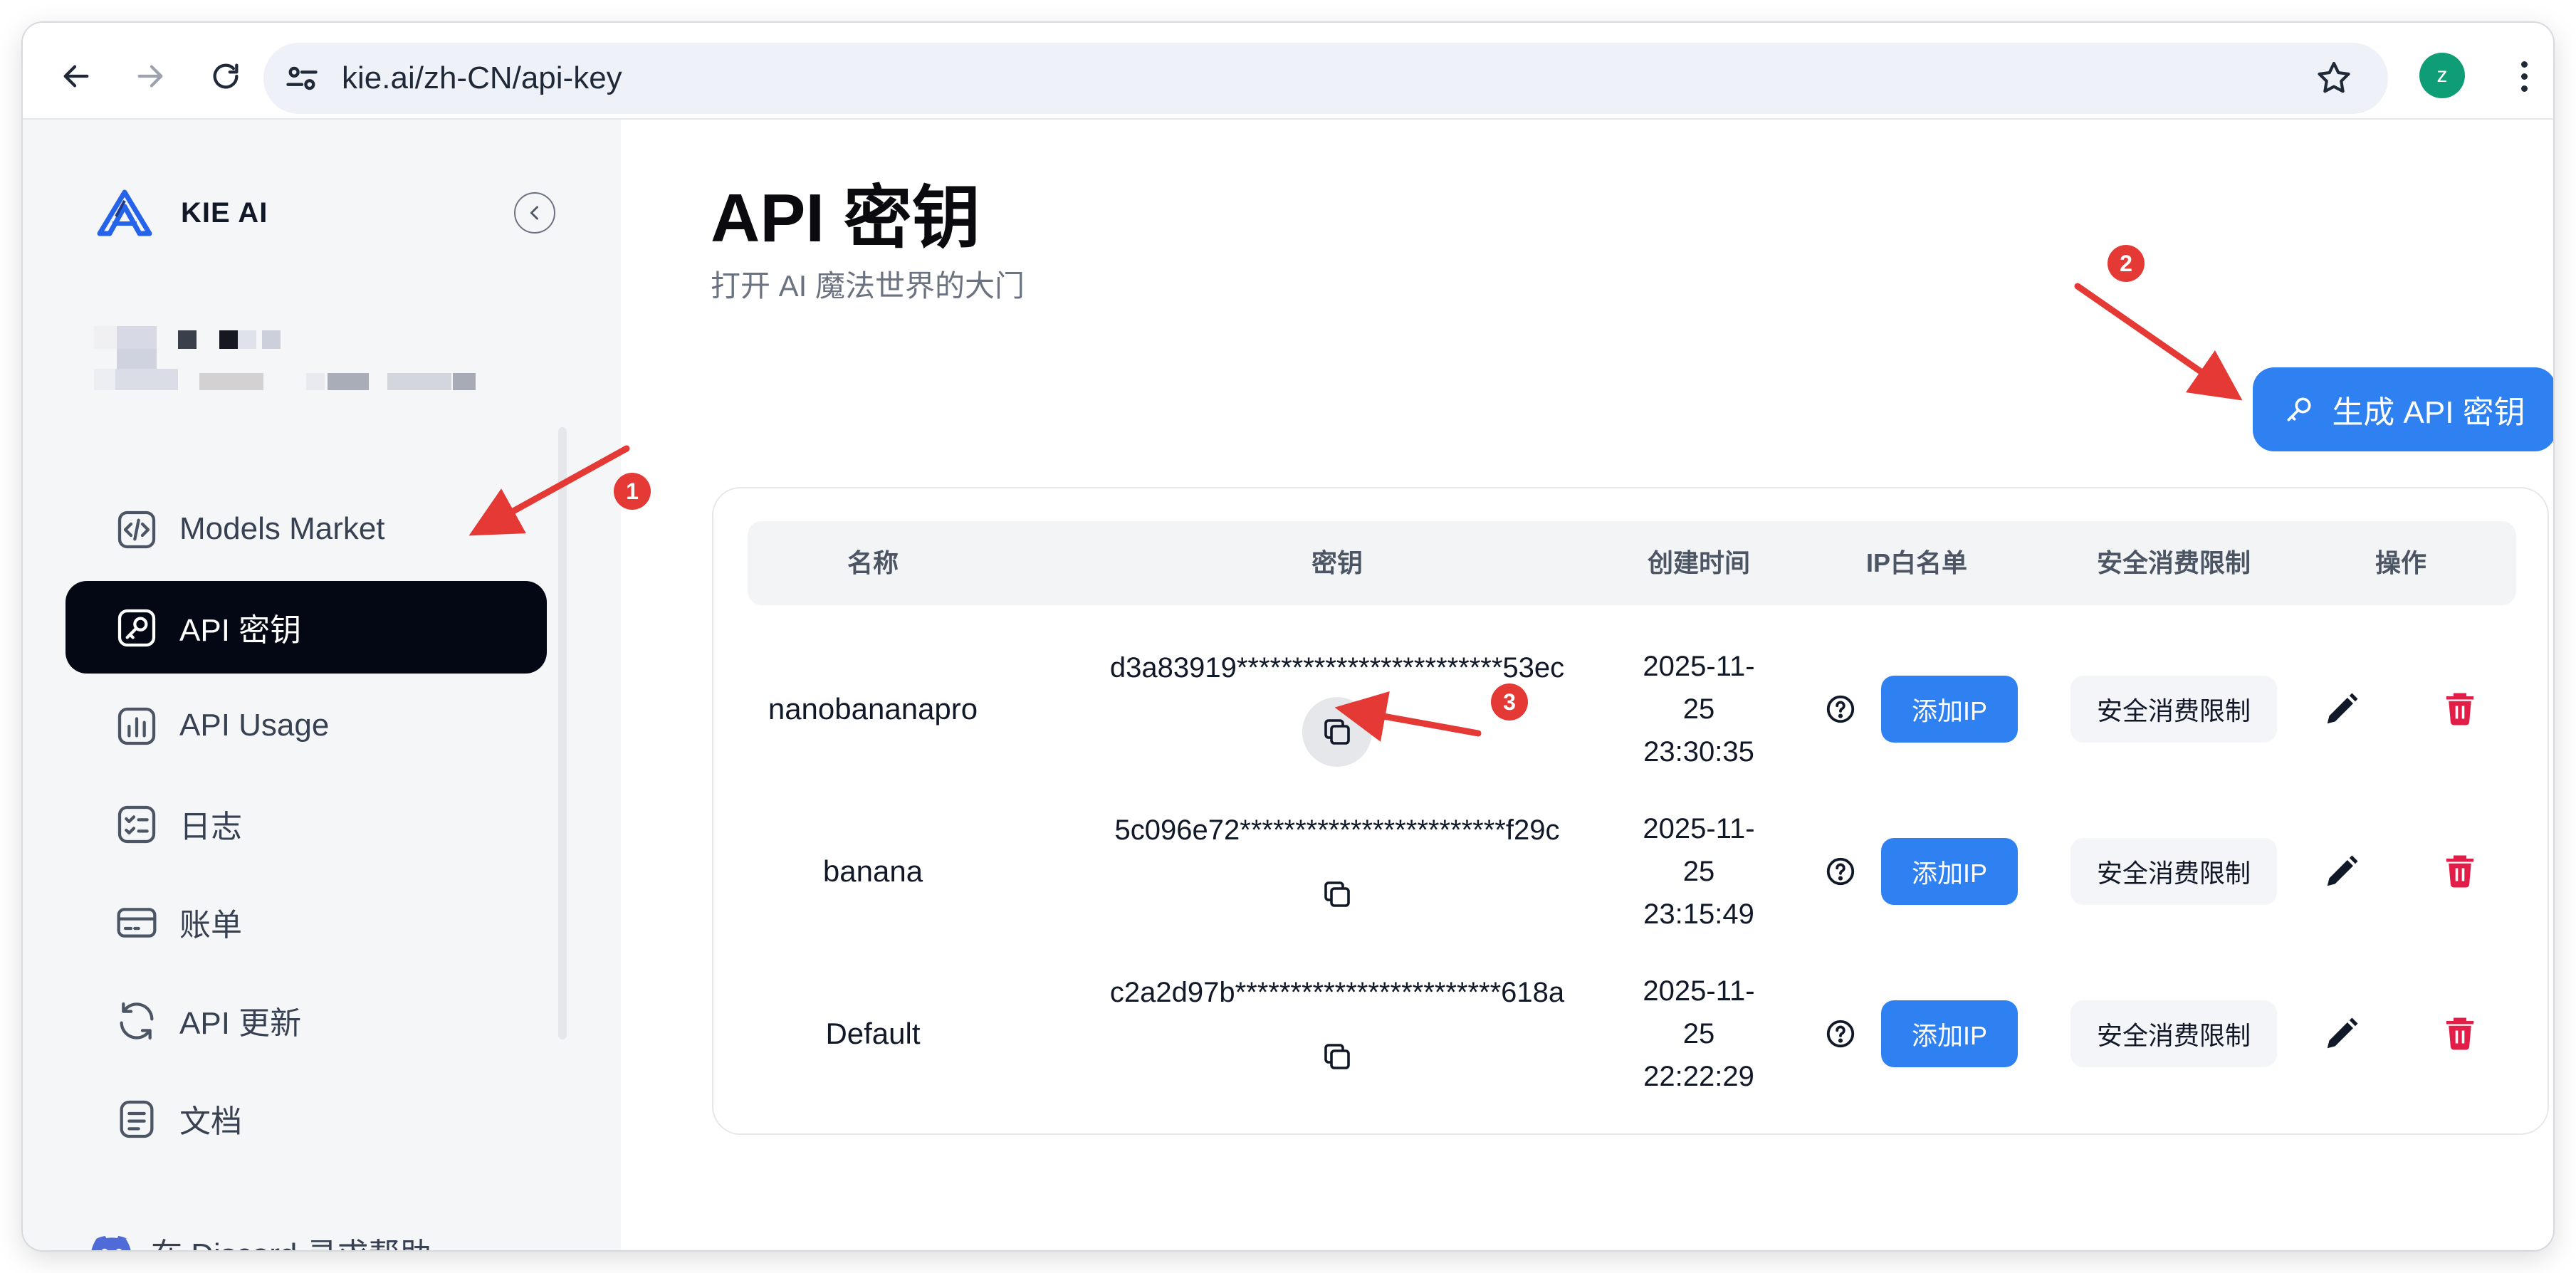 The width and height of the screenshot is (2576, 1273). I want to click on masked-key: 5c096e72************************f29c, so click(1337, 830).